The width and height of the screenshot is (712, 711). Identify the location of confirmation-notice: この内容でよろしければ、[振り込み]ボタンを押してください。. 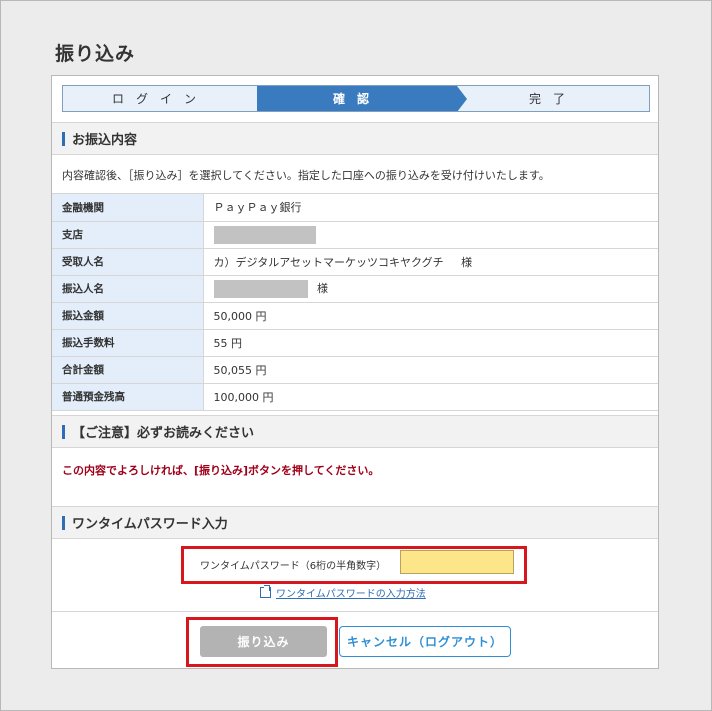
(221, 470).